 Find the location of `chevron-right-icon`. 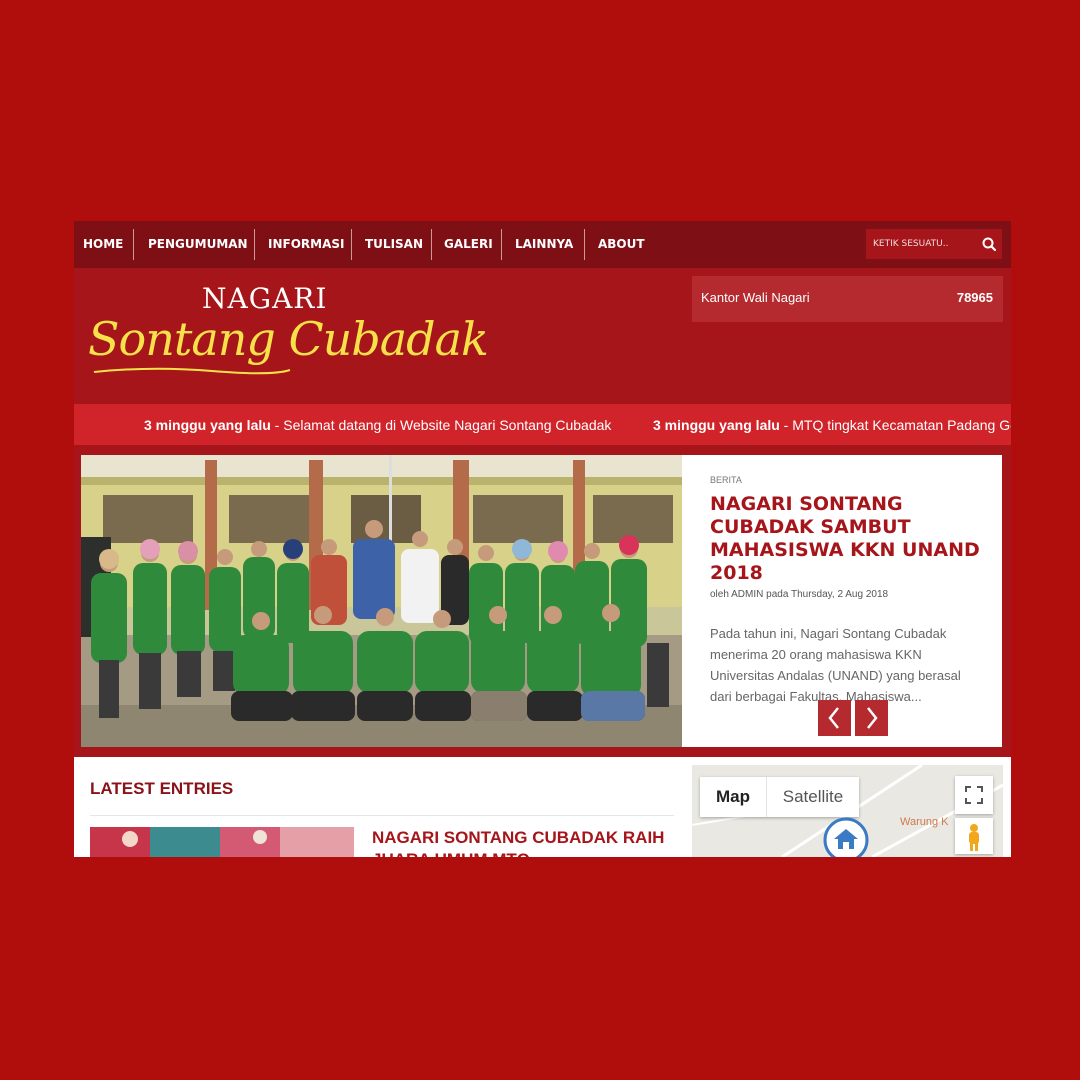

chevron-right-icon is located at coordinates (872, 718).